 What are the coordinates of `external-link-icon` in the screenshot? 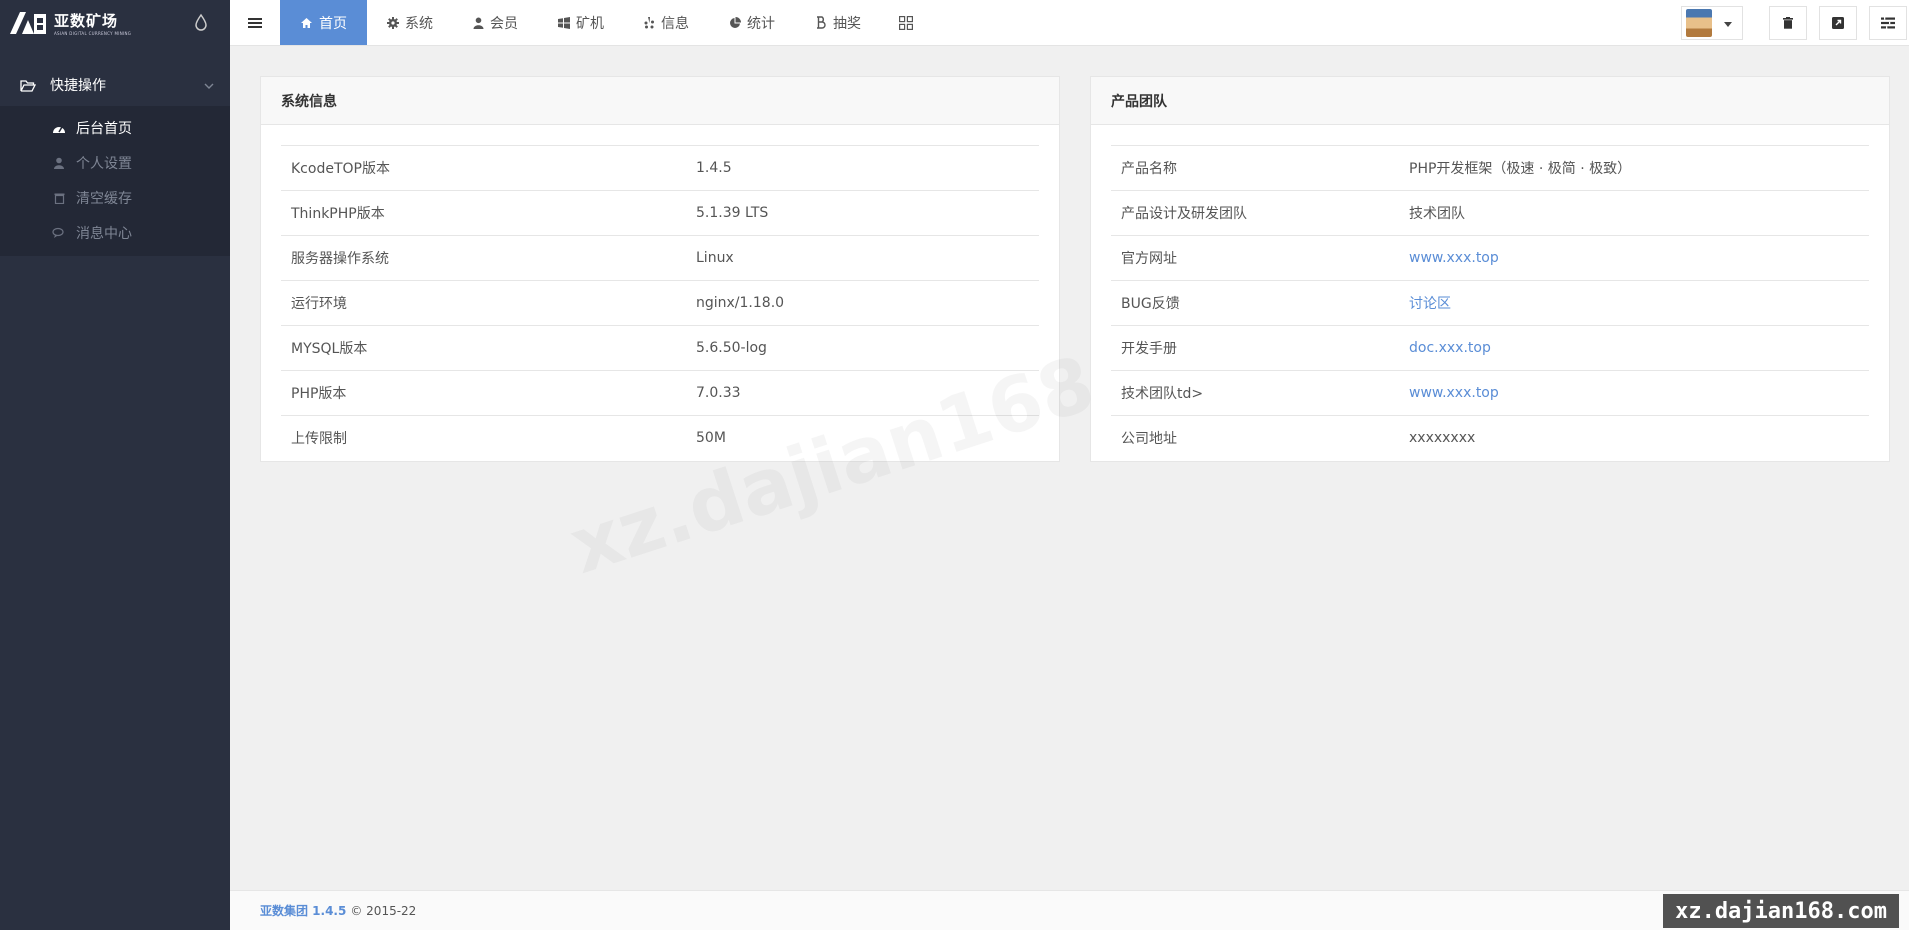 It's located at (1838, 23).